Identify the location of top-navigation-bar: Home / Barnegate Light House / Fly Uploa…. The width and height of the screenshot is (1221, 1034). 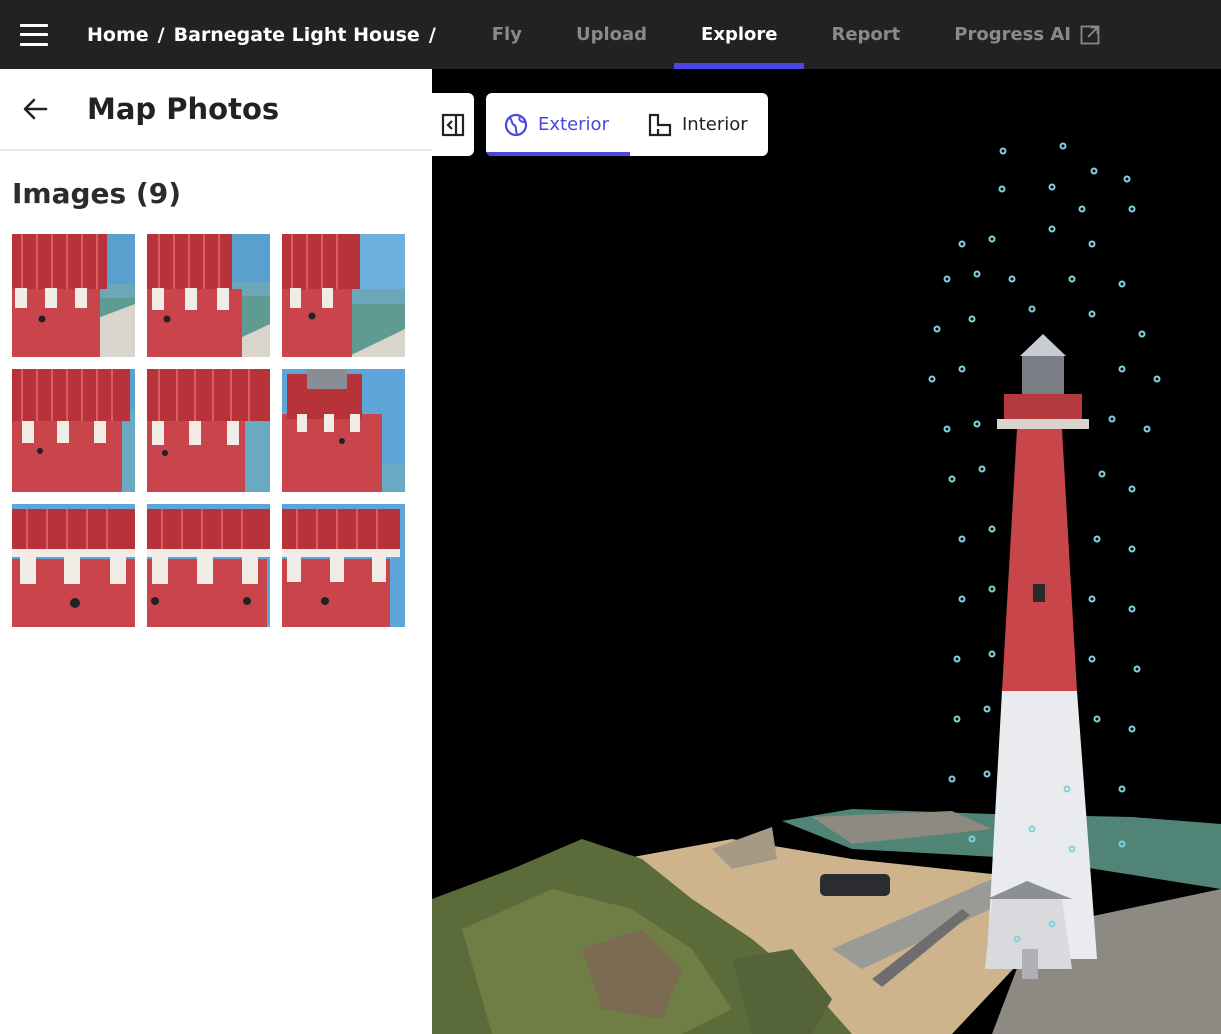
(610, 34).